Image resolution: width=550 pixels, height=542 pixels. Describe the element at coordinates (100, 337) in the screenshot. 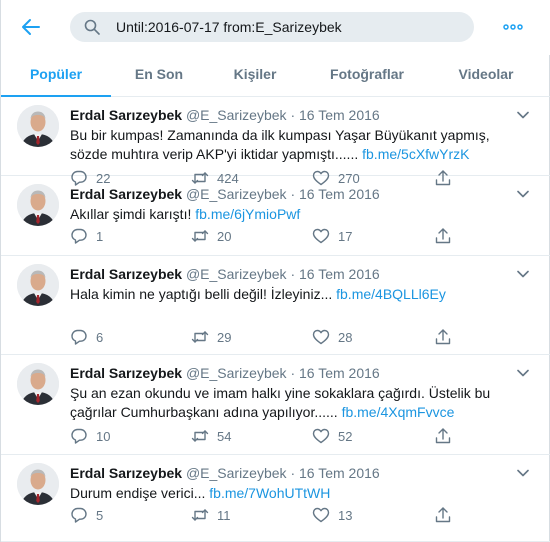

I see `reply-count: 6` at that location.